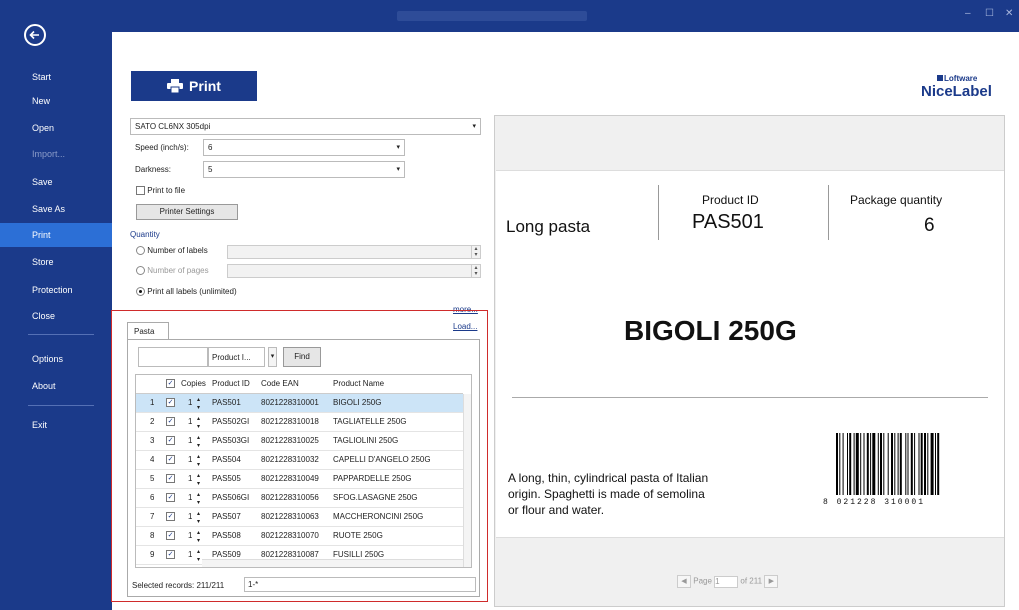 The width and height of the screenshot is (1019, 610). What do you see at coordinates (751, 581) in the screenshot?
I see `page-count-label: of 211` at bounding box center [751, 581].